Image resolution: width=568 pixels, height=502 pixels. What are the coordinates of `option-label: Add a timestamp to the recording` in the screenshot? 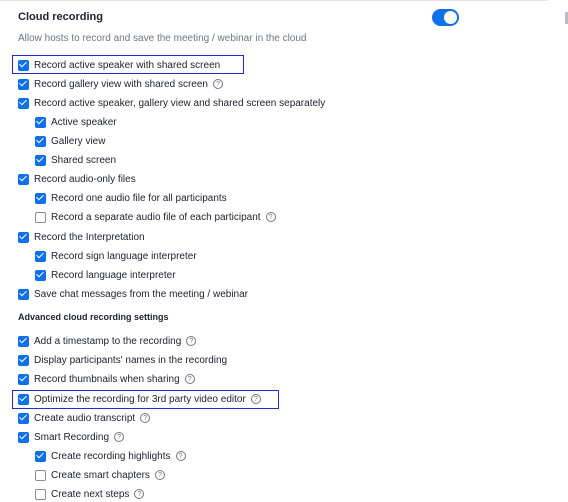 It's located at (108, 341).